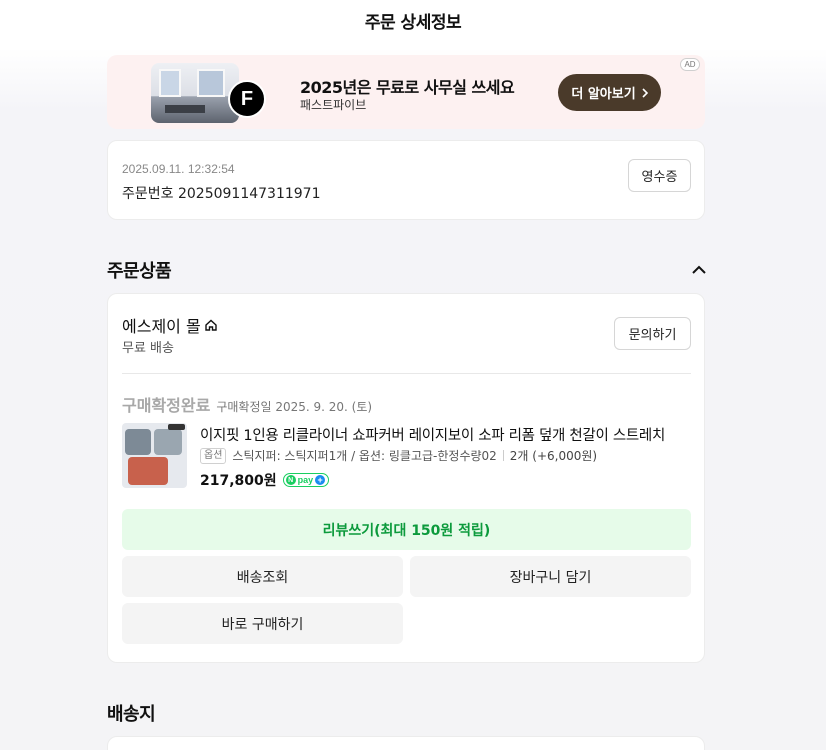 Image resolution: width=826 pixels, height=750 pixels. What do you see at coordinates (690, 64) in the screenshot?
I see `ad-badge: AD` at bounding box center [690, 64].